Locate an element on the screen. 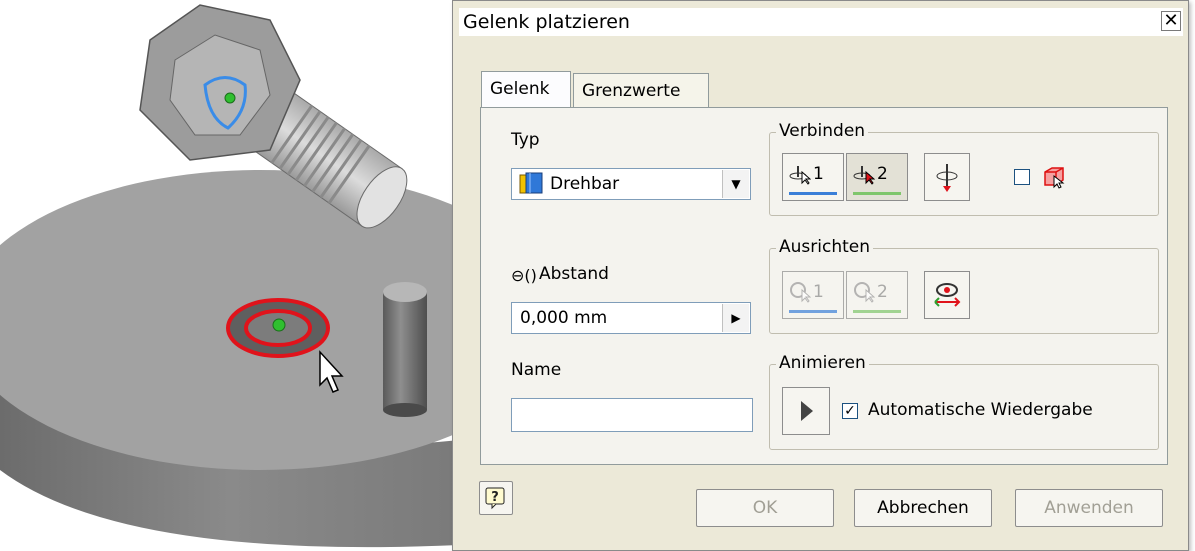 This screenshot has width=1195, height=551. connect-group-title: Verbinden is located at coordinates (822, 131).